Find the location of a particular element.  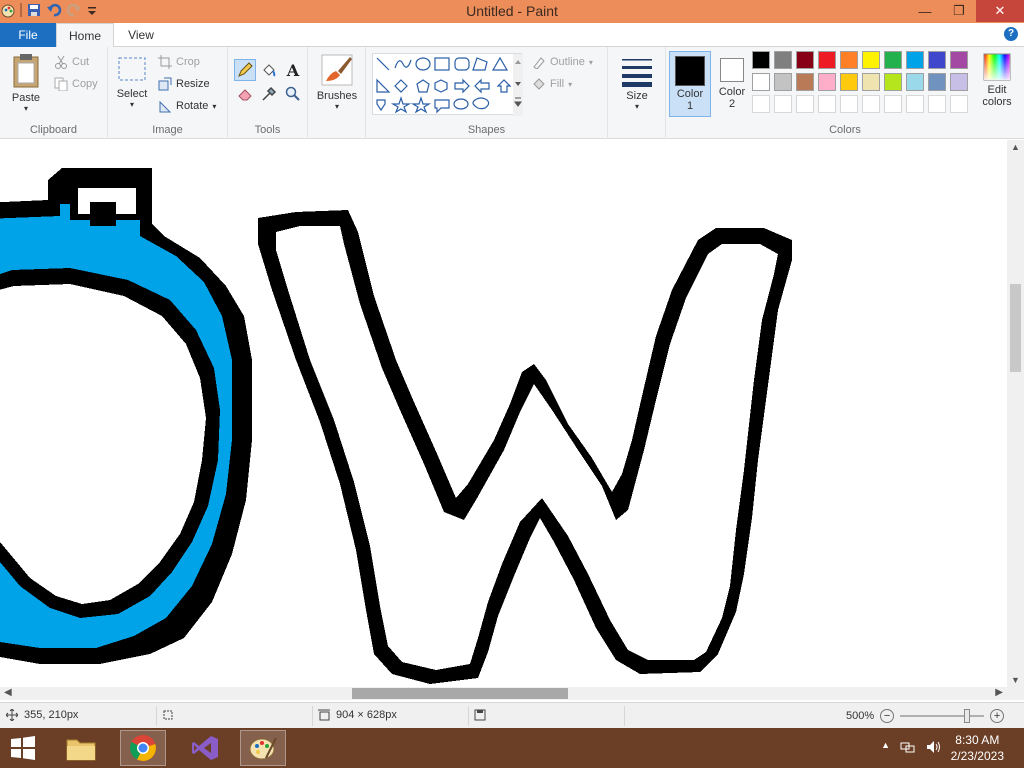

outline-button: Outline ▾ is located at coordinates (562, 62).